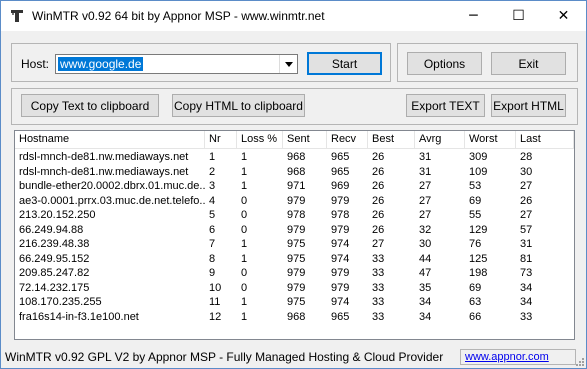 This screenshot has width=587, height=369. I want to click on cell-worst: 309, so click(478, 157).